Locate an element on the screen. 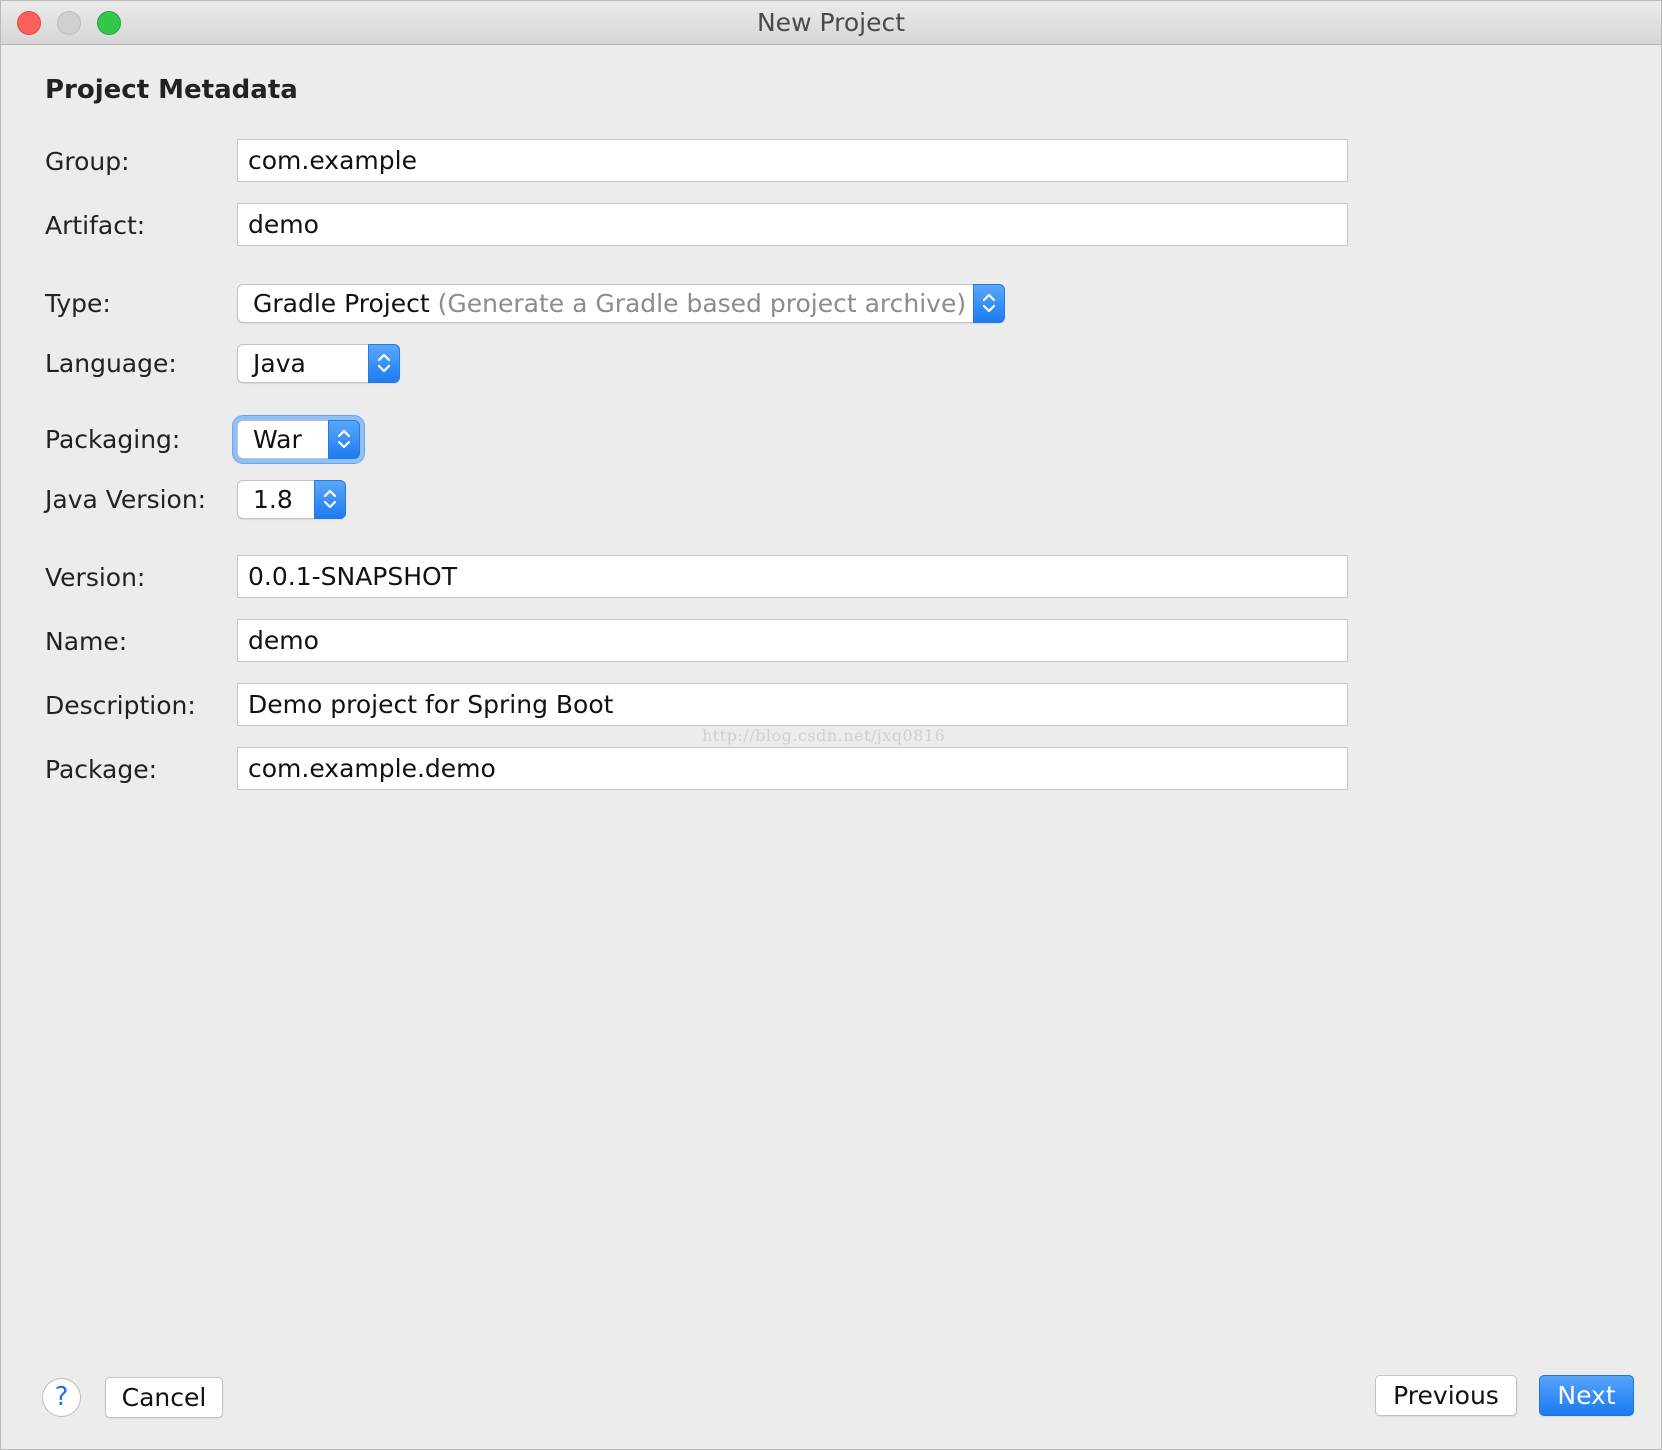 The height and width of the screenshot is (1450, 1662). packaging-label: Packaging: is located at coordinates (113, 439).